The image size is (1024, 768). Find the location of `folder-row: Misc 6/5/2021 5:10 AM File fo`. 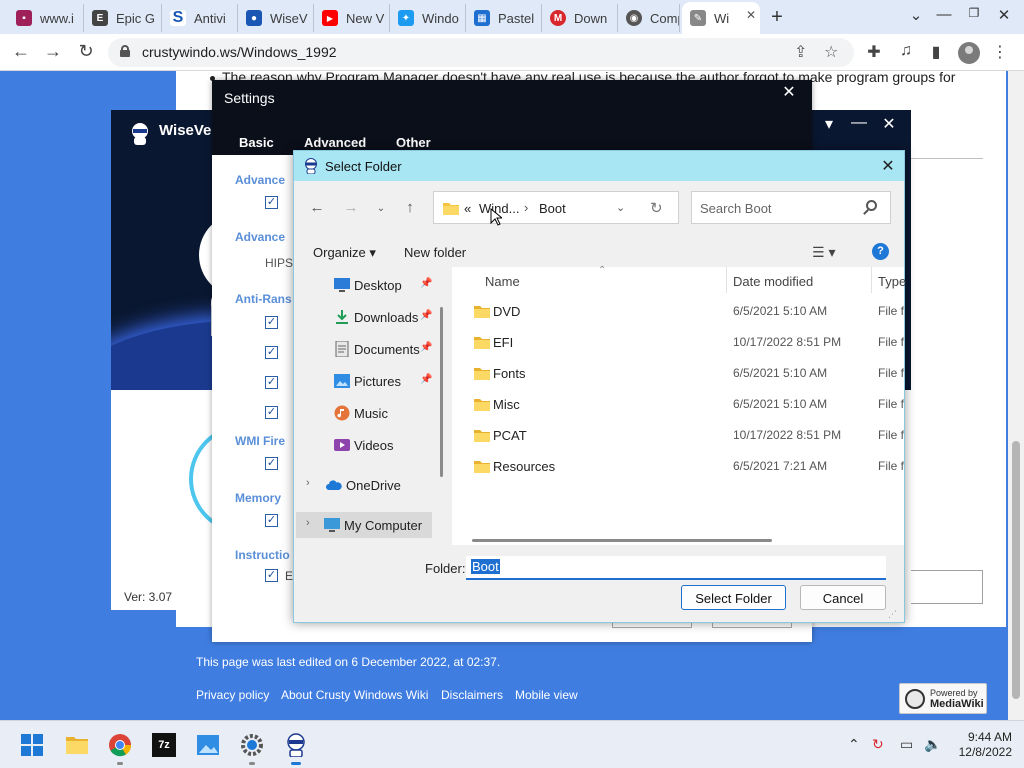

folder-row: Misc 6/5/2021 5:10 AM File fo is located at coordinates (678, 404).